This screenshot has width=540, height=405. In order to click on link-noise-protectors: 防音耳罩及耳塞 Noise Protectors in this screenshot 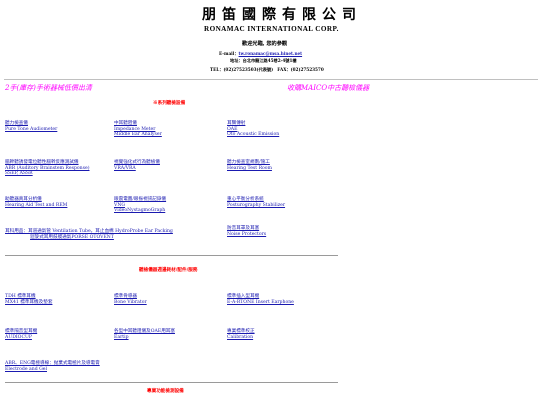, I will do `click(246, 231)`.